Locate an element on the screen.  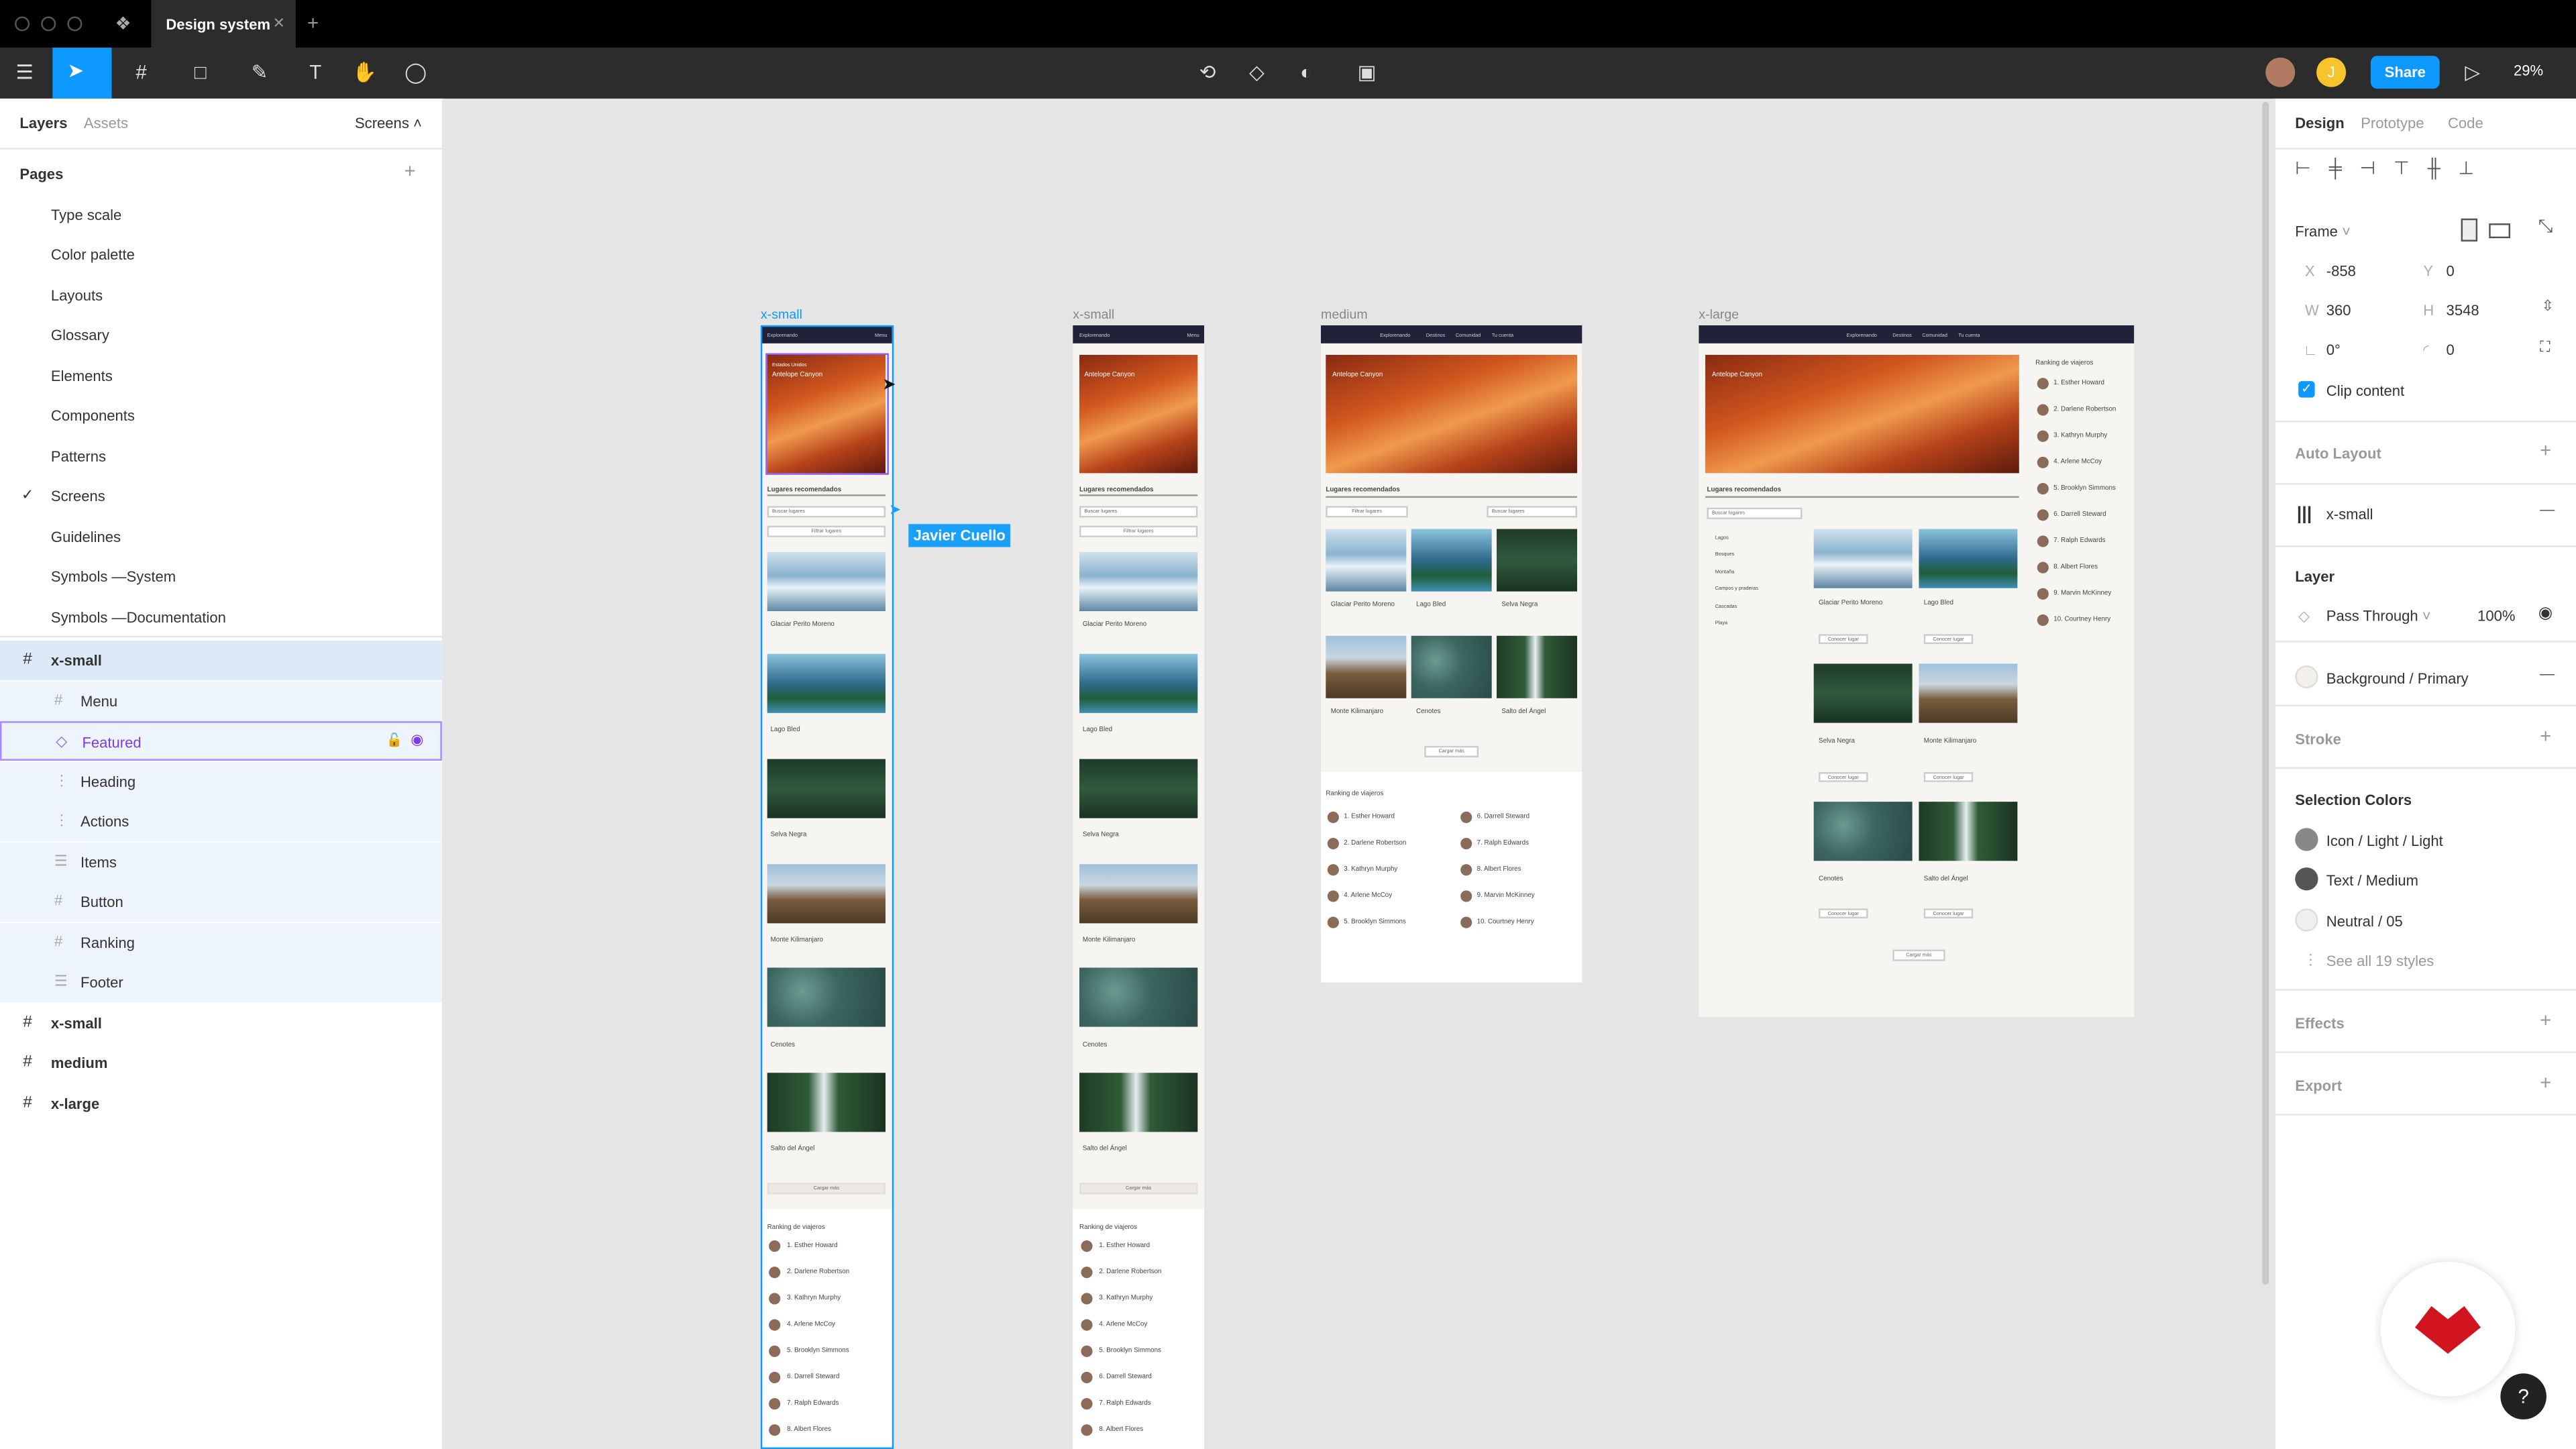
fill-style-name: Background / Primary is located at coordinates (2397, 678).